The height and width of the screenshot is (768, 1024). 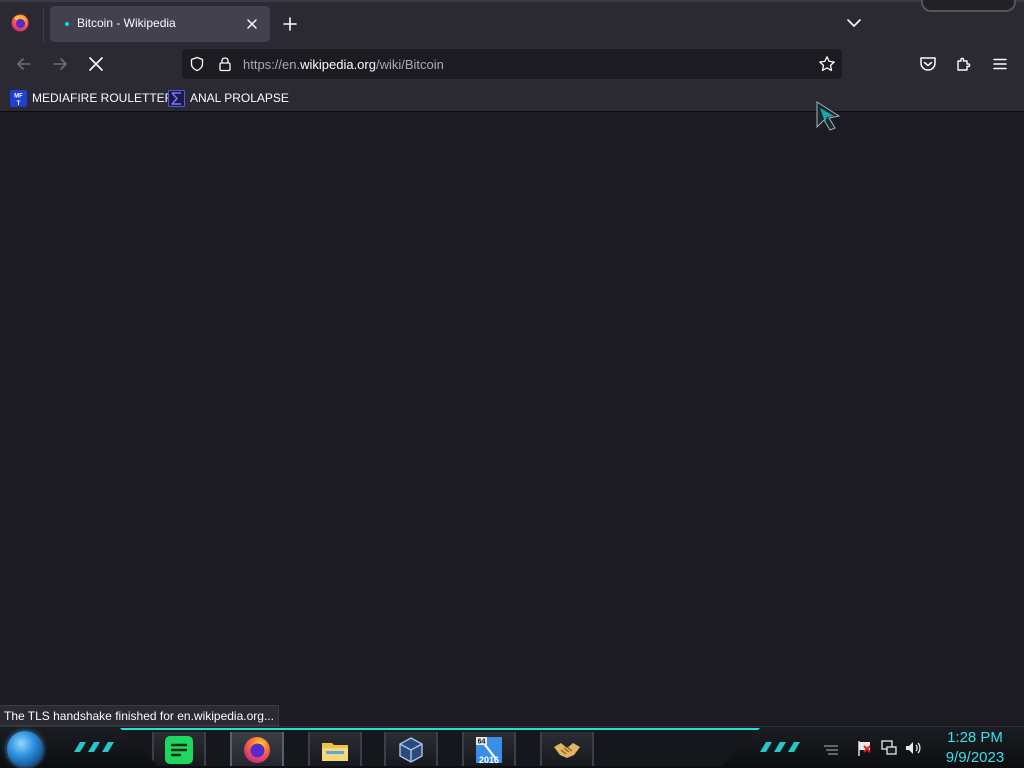 I want to click on taskbar-virtualbox-button, so click(x=411, y=749).